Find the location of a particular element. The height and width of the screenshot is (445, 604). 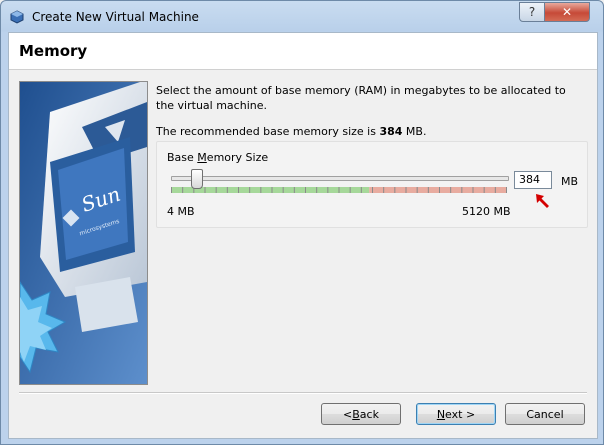

memory-label-accel: M is located at coordinates (202, 157).